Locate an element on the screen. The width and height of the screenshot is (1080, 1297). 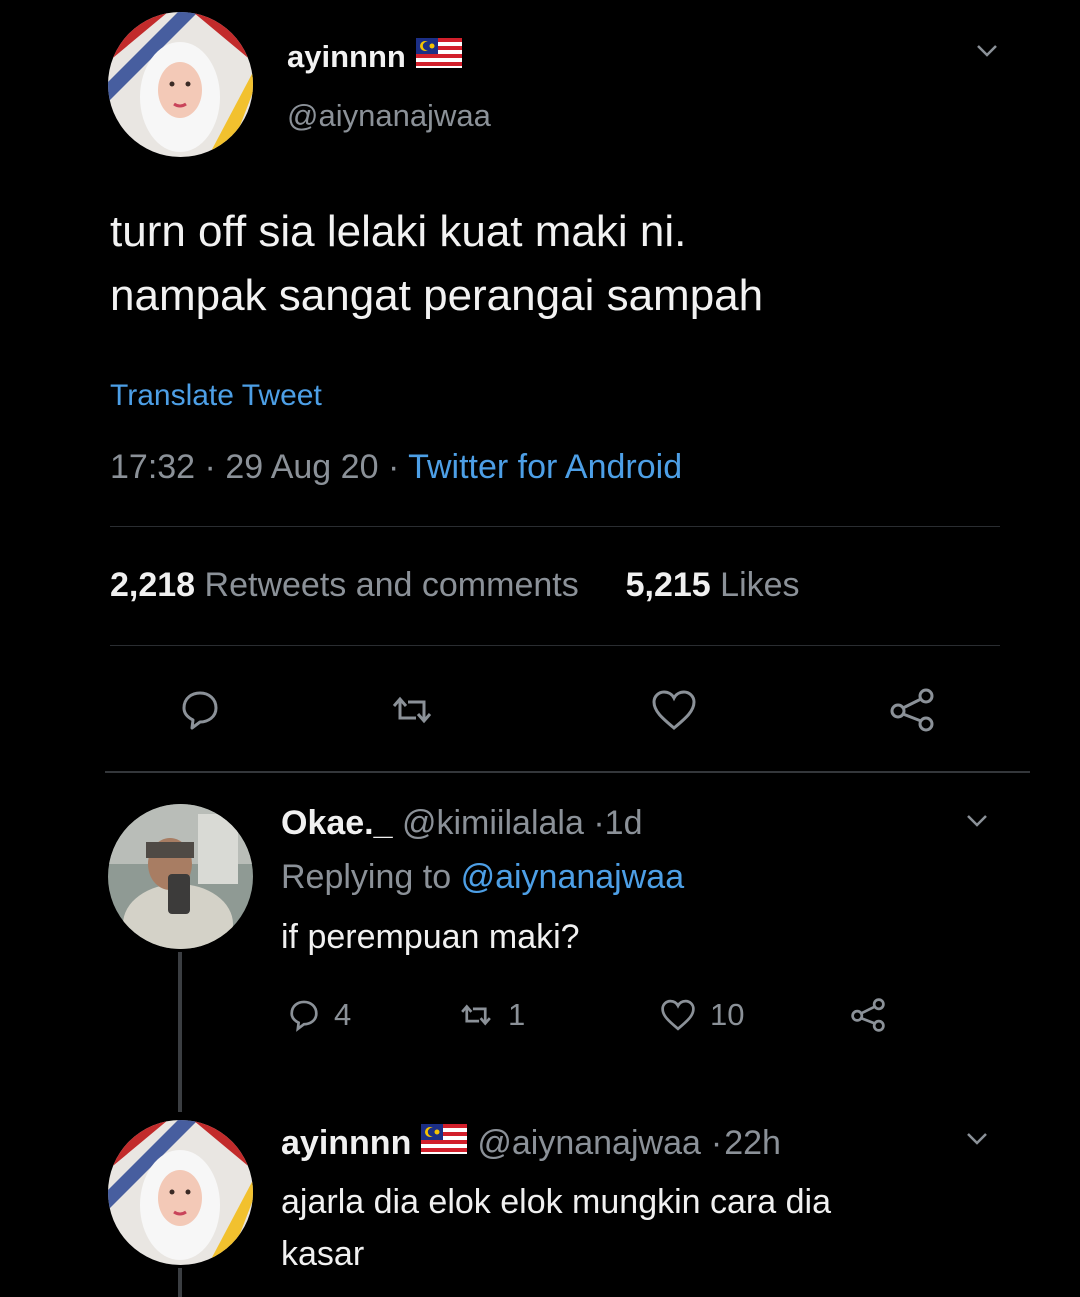
reply-like-count: 10 is located at coordinates (727, 1014).